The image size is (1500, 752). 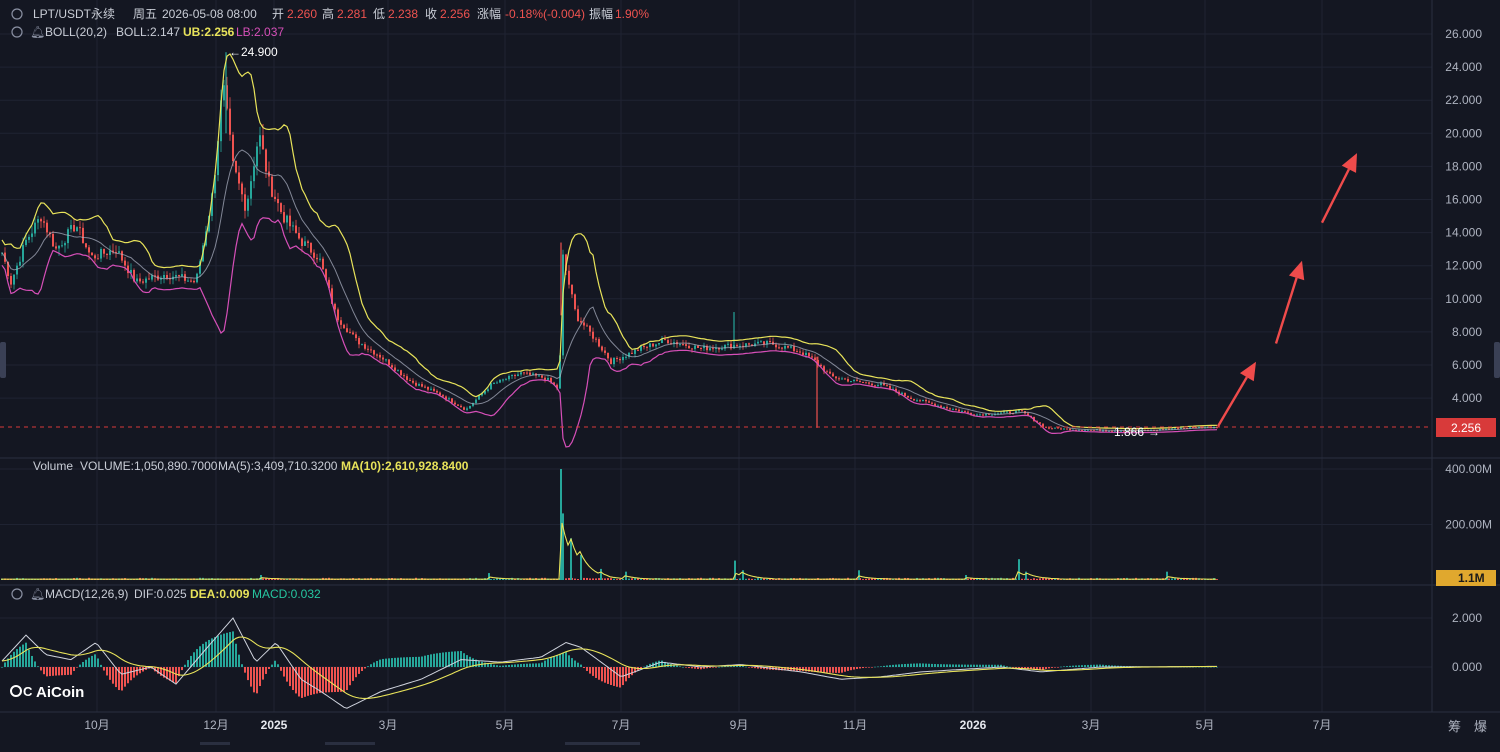 What do you see at coordinates (1454, 726) in the screenshot?
I see `chips-button: 筹` at bounding box center [1454, 726].